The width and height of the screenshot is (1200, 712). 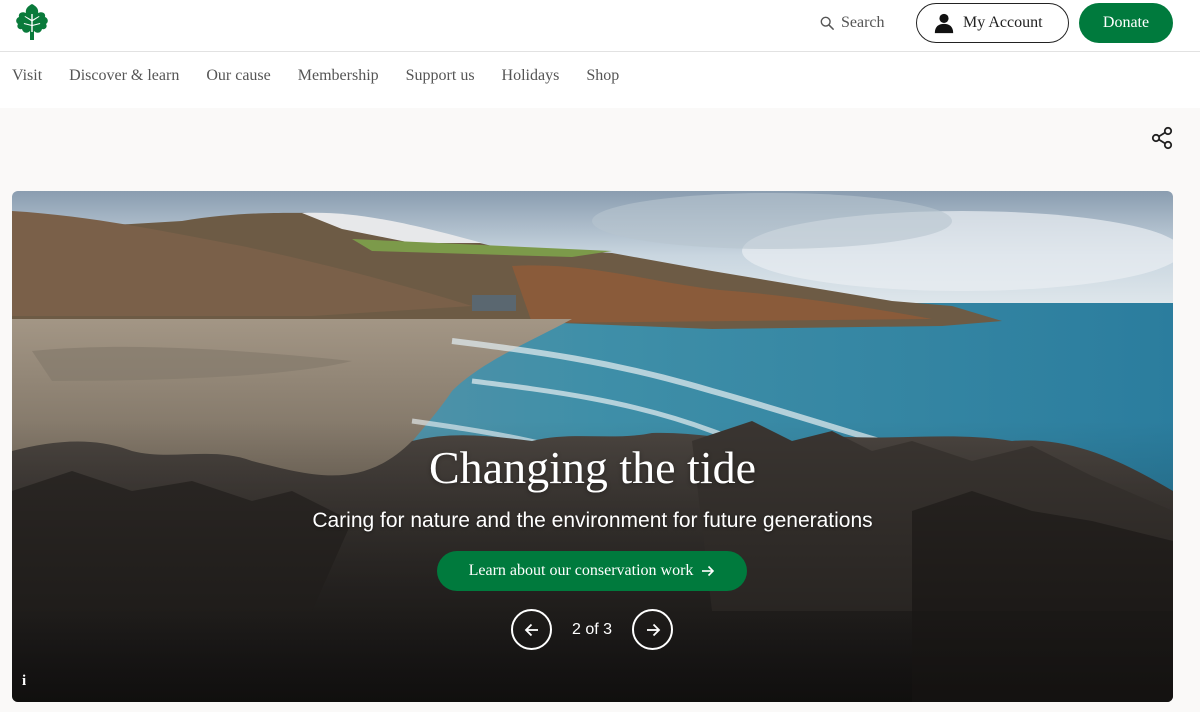 I want to click on nav-item-visit: Visit, so click(x=27, y=76).